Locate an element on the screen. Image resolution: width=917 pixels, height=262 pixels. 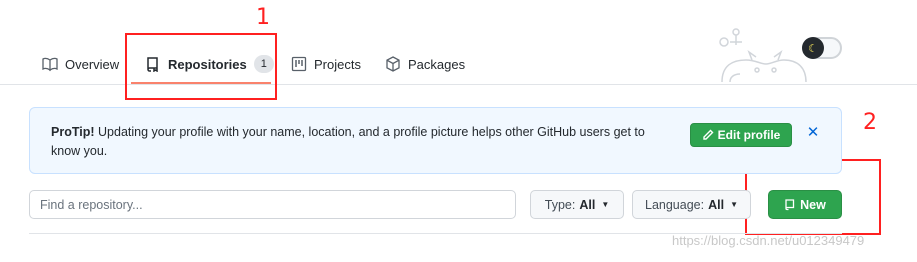
language-filter-label: Language: is located at coordinates (675, 204).